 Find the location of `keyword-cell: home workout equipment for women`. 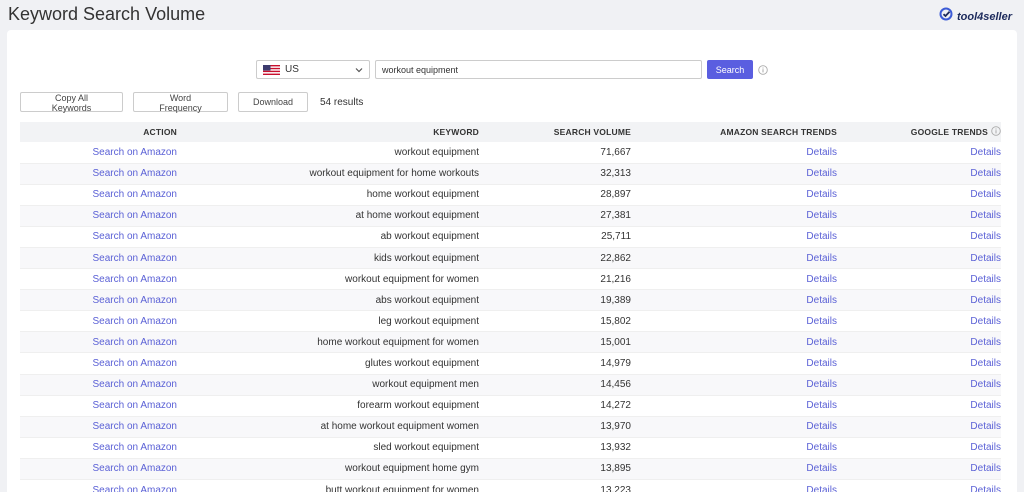

keyword-cell: home workout equipment for women is located at coordinates (328, 342).